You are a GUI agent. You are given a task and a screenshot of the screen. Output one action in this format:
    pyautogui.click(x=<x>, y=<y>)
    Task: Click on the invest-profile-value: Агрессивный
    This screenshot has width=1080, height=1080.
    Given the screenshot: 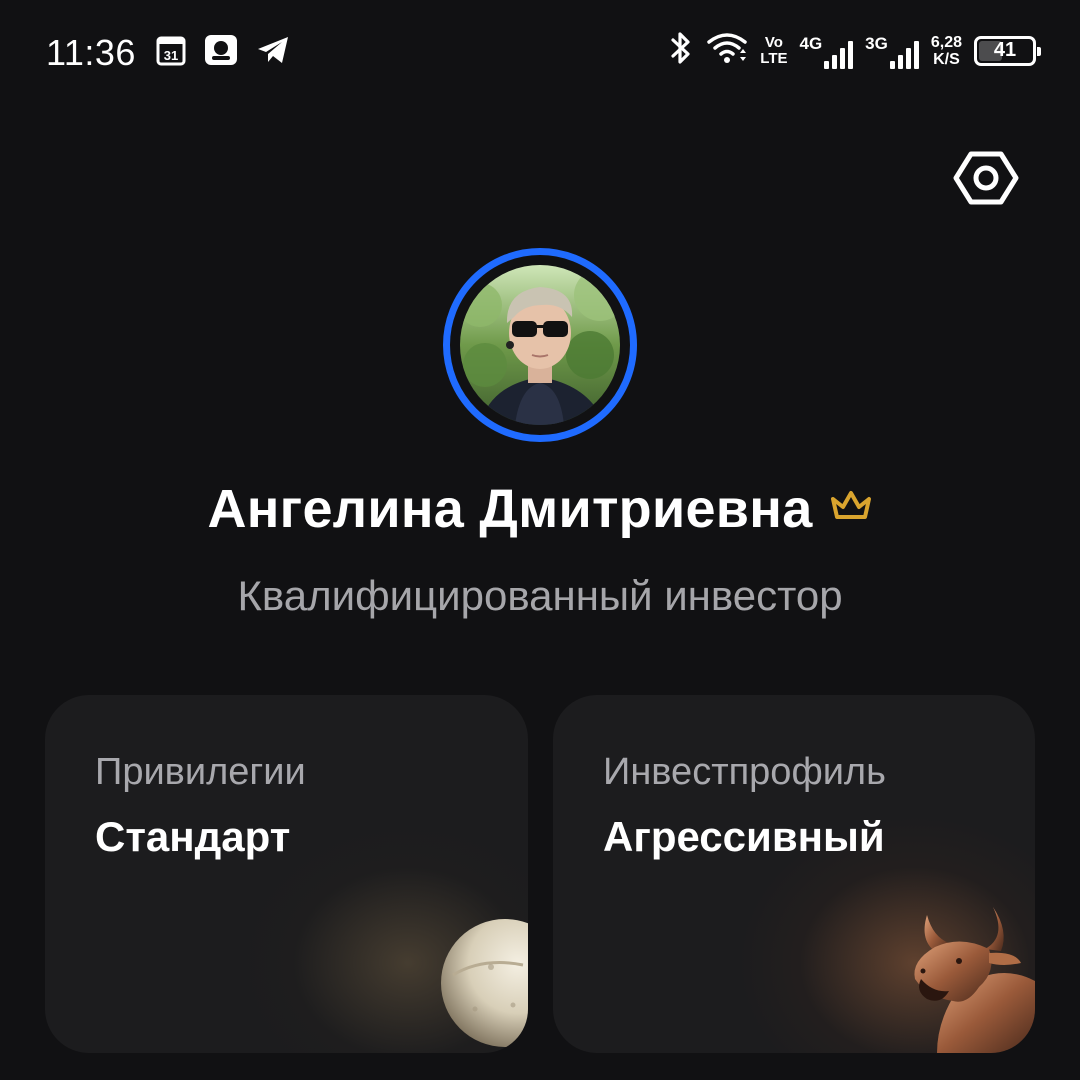 What is the action you would take?
    pyautogui.click(x=744, y=836)
    